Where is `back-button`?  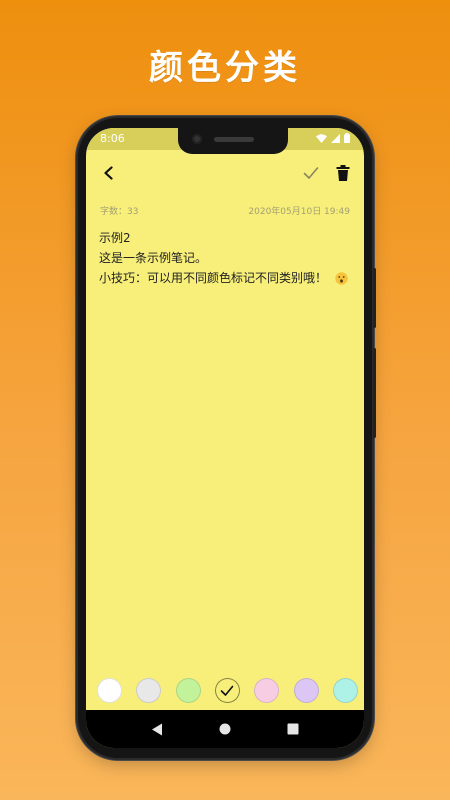 back-button is located at coordinates (109, 173).